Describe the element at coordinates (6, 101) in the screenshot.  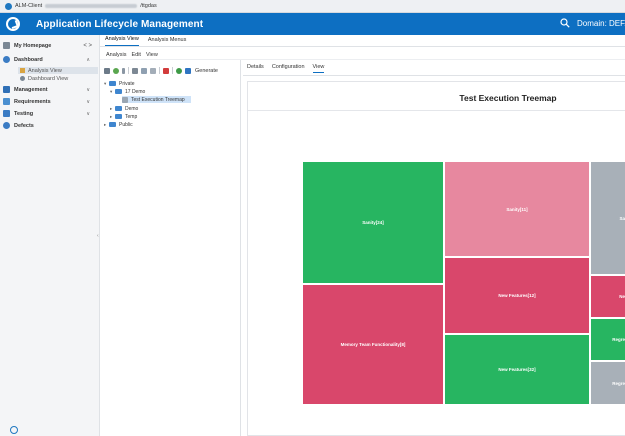
I see `requirements-icon` at that location.